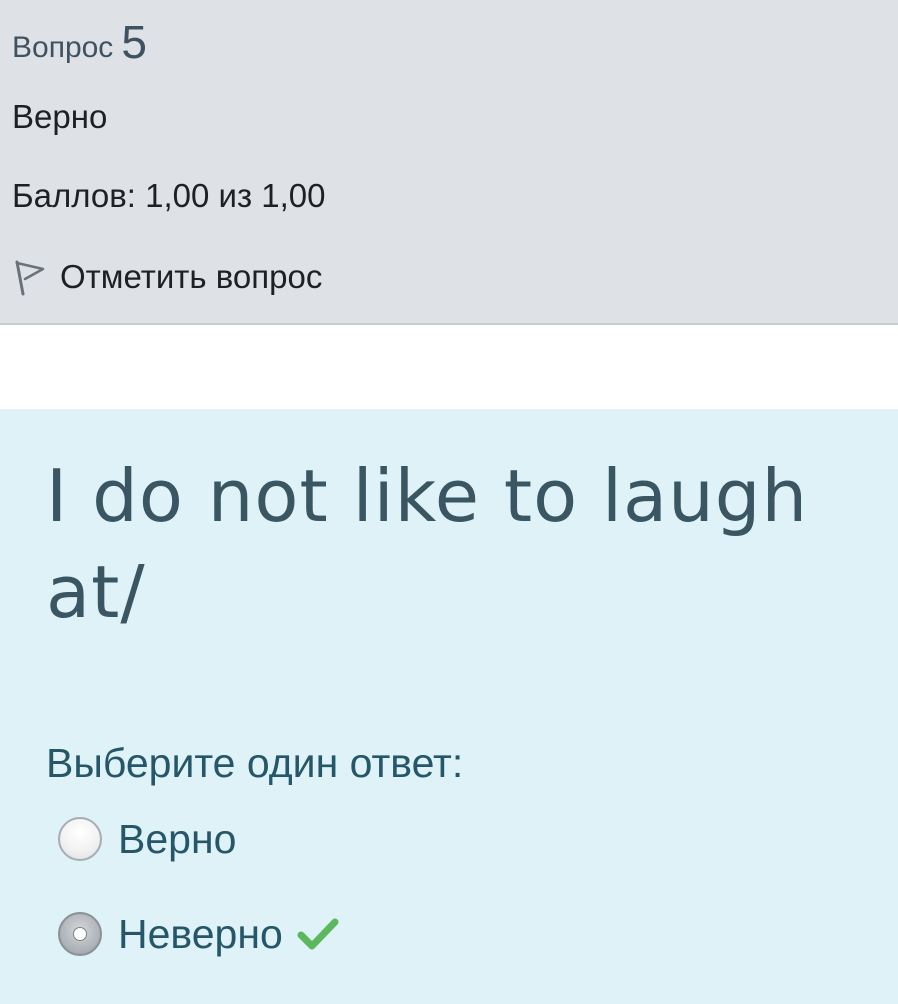 The height and width of the screenshot is (1004, 898). I want to click on flag-question-link: Отметить вопрос, so click(167, 277).